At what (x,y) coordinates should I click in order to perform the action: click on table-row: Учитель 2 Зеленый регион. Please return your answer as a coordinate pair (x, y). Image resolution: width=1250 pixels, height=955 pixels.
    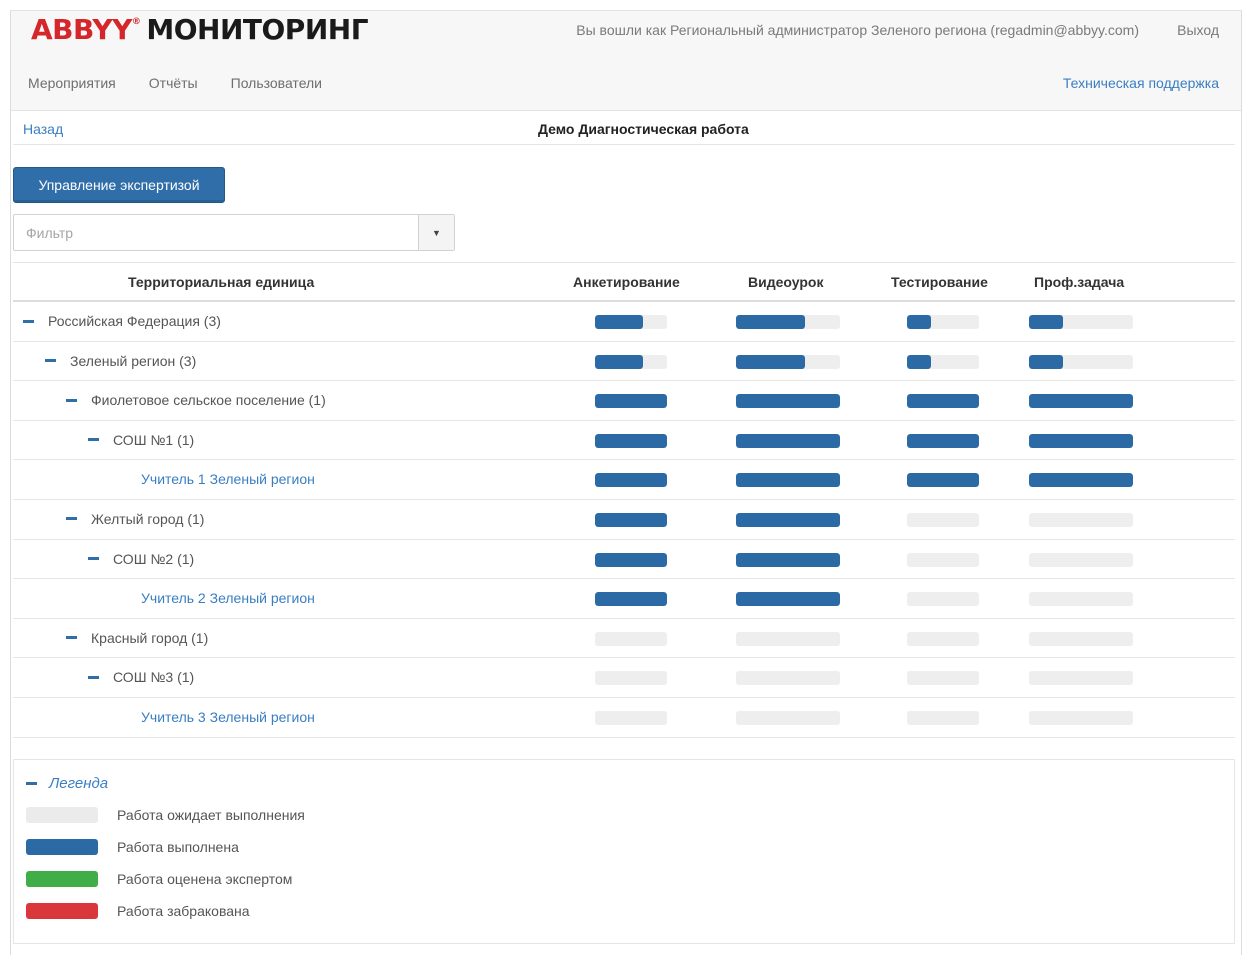
    Looking at the image, I should click on (624, 599).